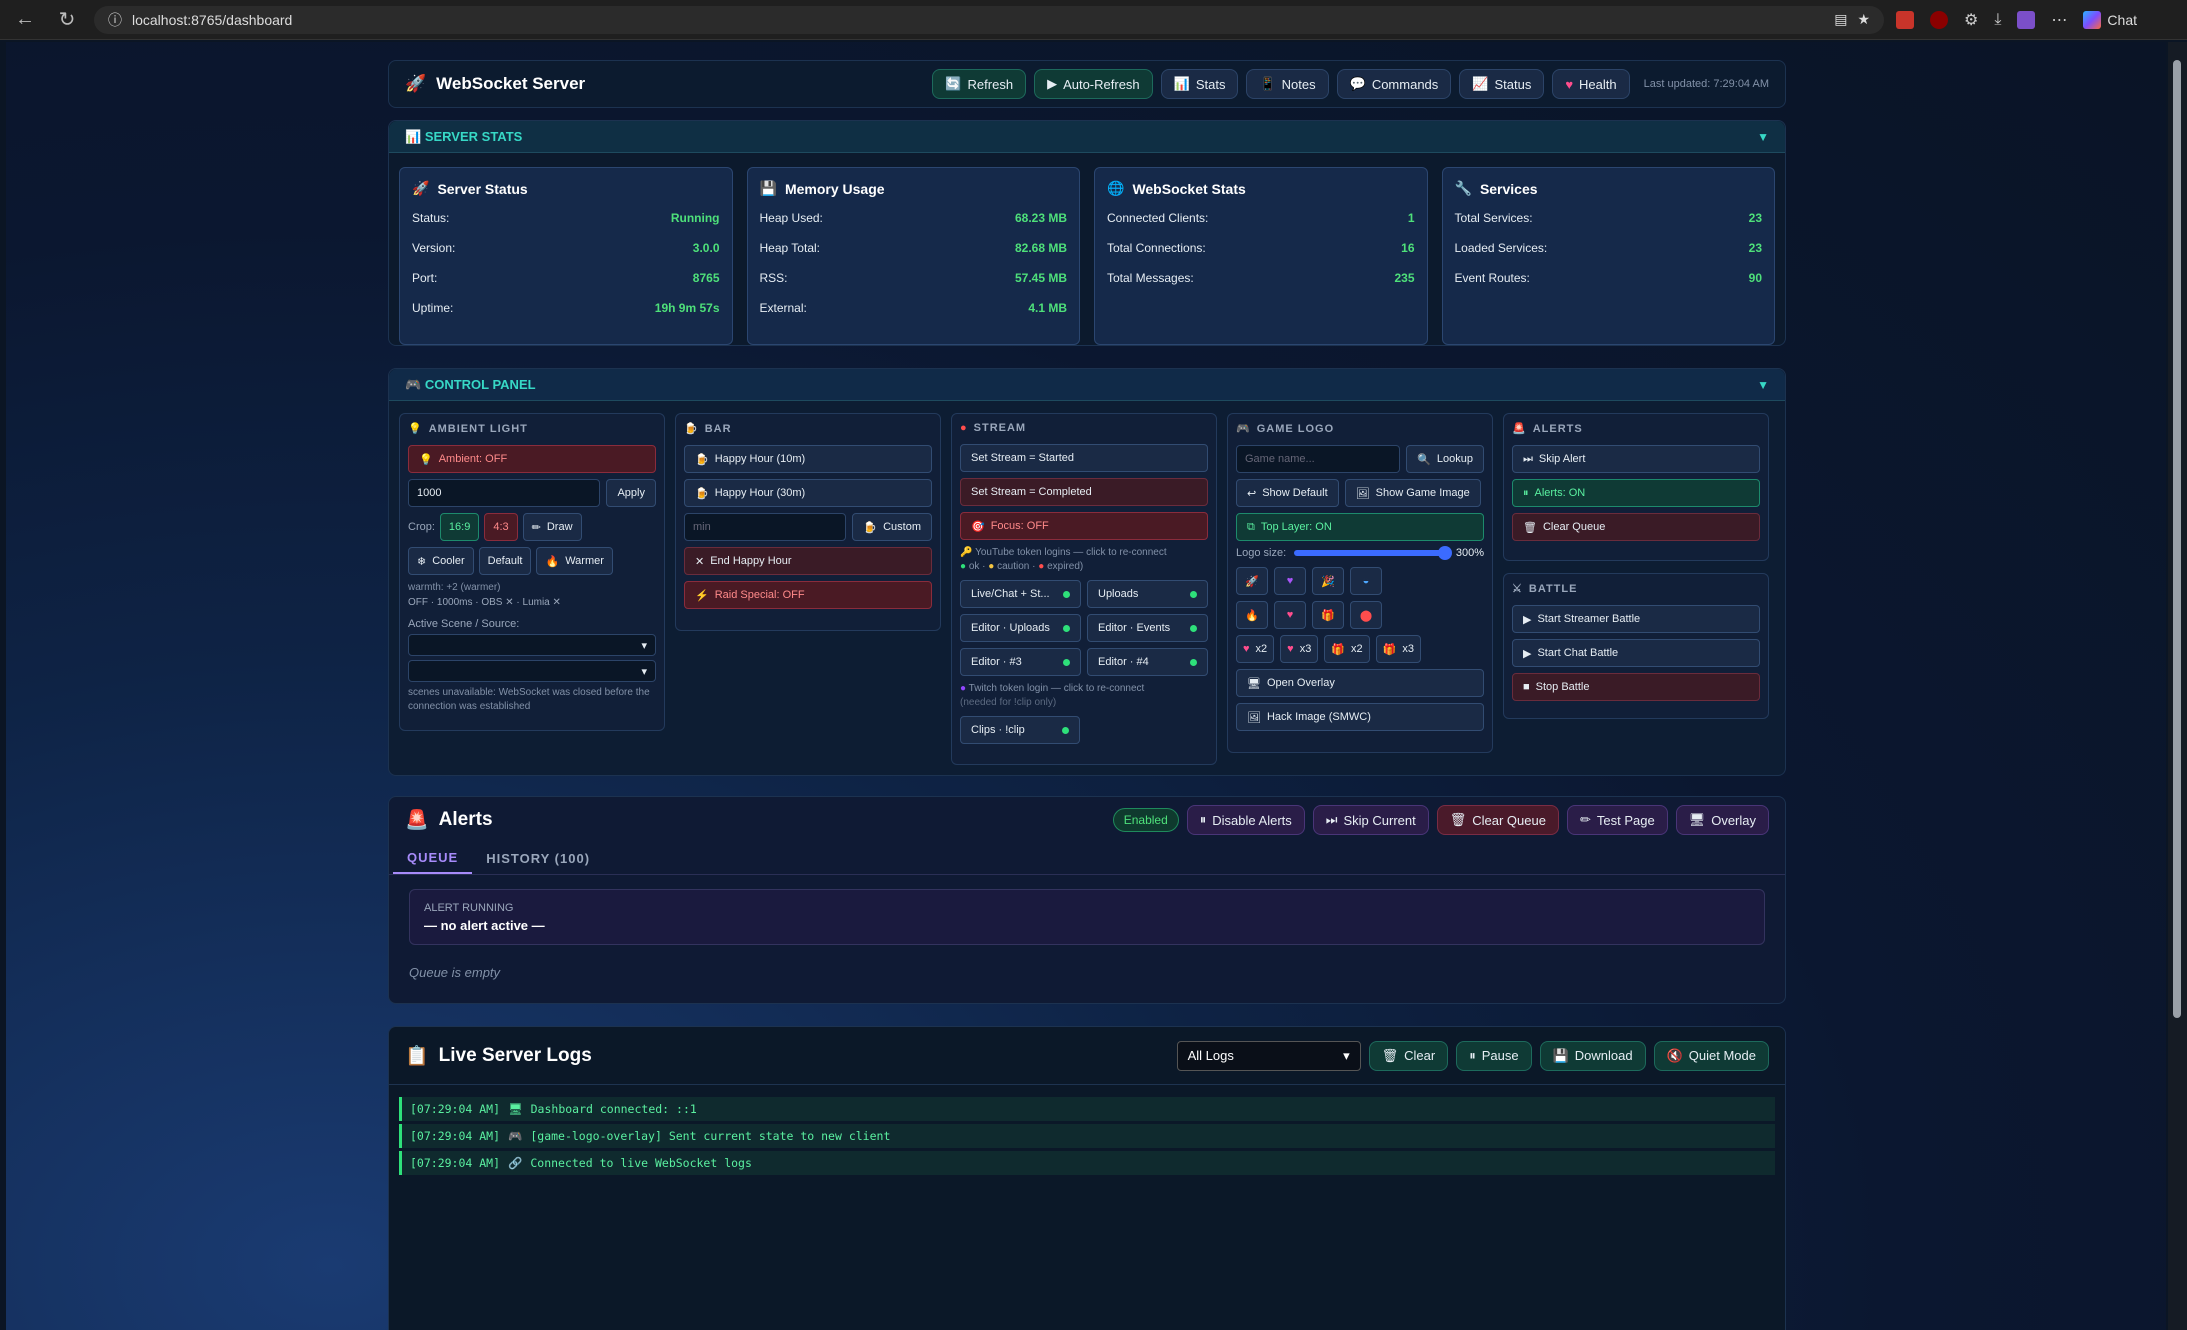  What do you see at coordinates (115, 20) in the screenshot?
I see `info-icon: ⓘ` at bounding box center [115, 20].